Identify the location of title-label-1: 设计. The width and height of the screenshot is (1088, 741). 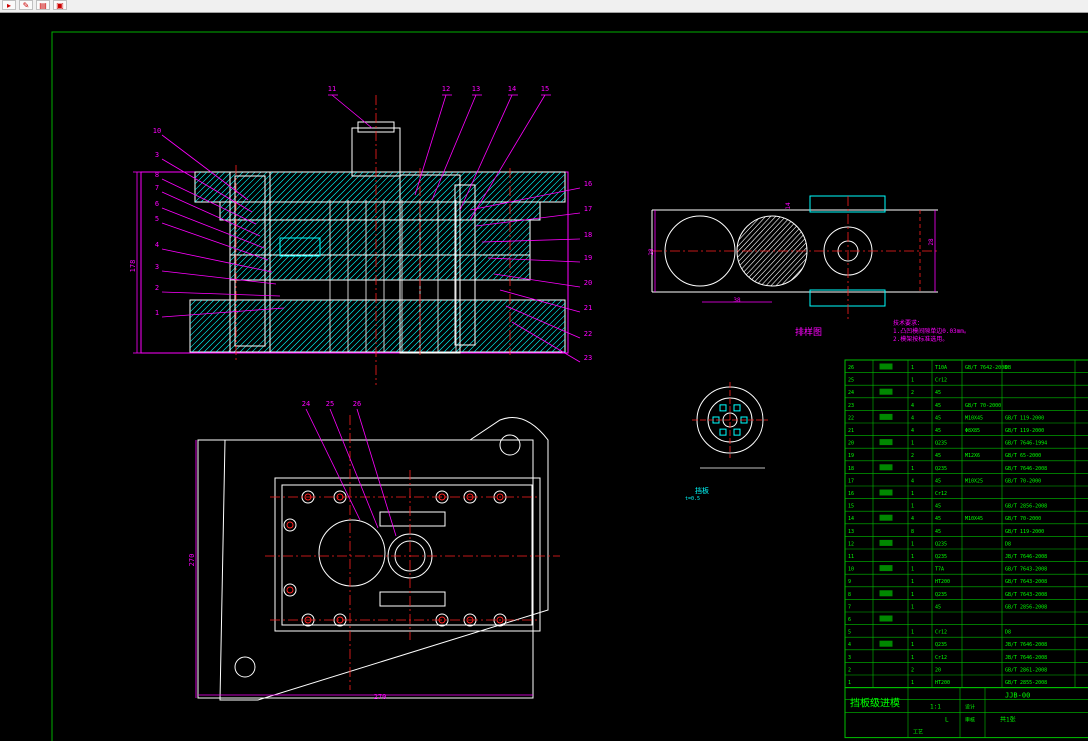
(970, 707).